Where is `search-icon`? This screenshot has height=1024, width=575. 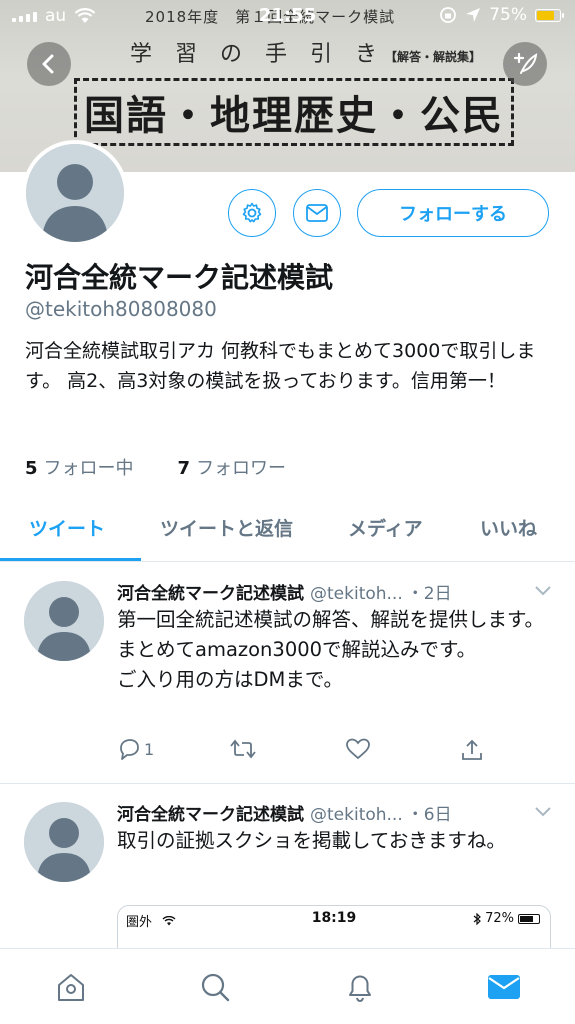
search-icon is located at coordinates (215, 987).